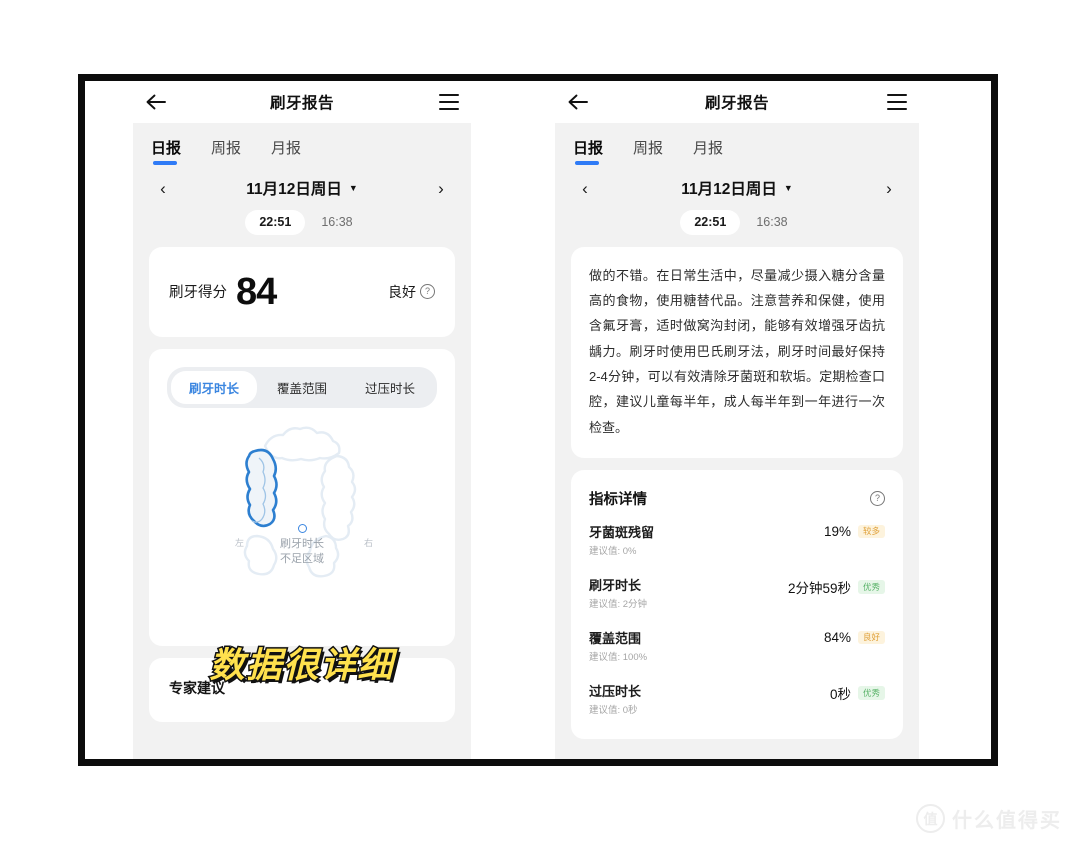 This screenshot has width=1080, height=845. What do you see at coordinates (302, 291) in the screenshot?
I see `score-card: 刷牙得分 84 良好 ?` at bounding box center [302, 291].